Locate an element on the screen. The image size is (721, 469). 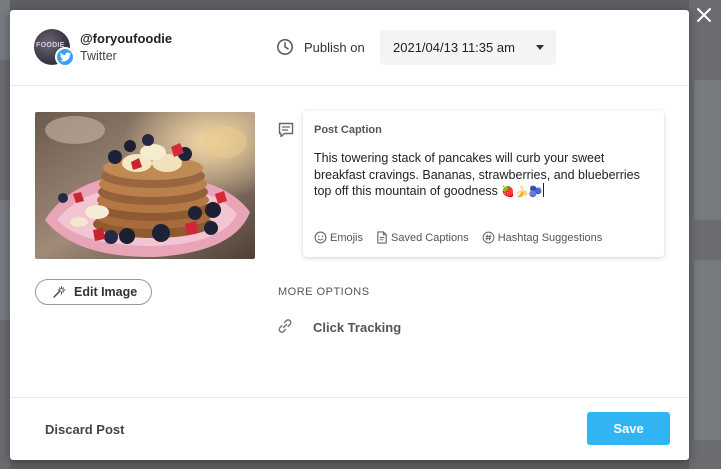
emojis-label: Emojis is located at coordinates (347, 237).